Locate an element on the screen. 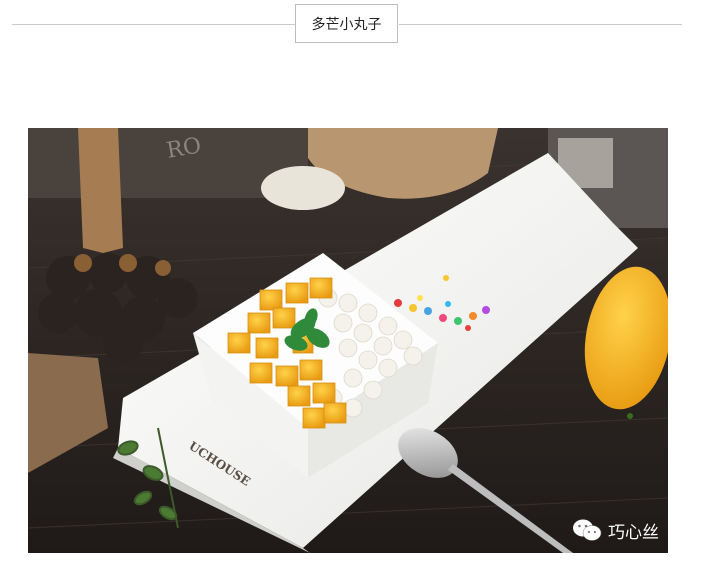 The image size is (706, 566). section-title: 多芒小丸子 is located at coordinates (346, 23).